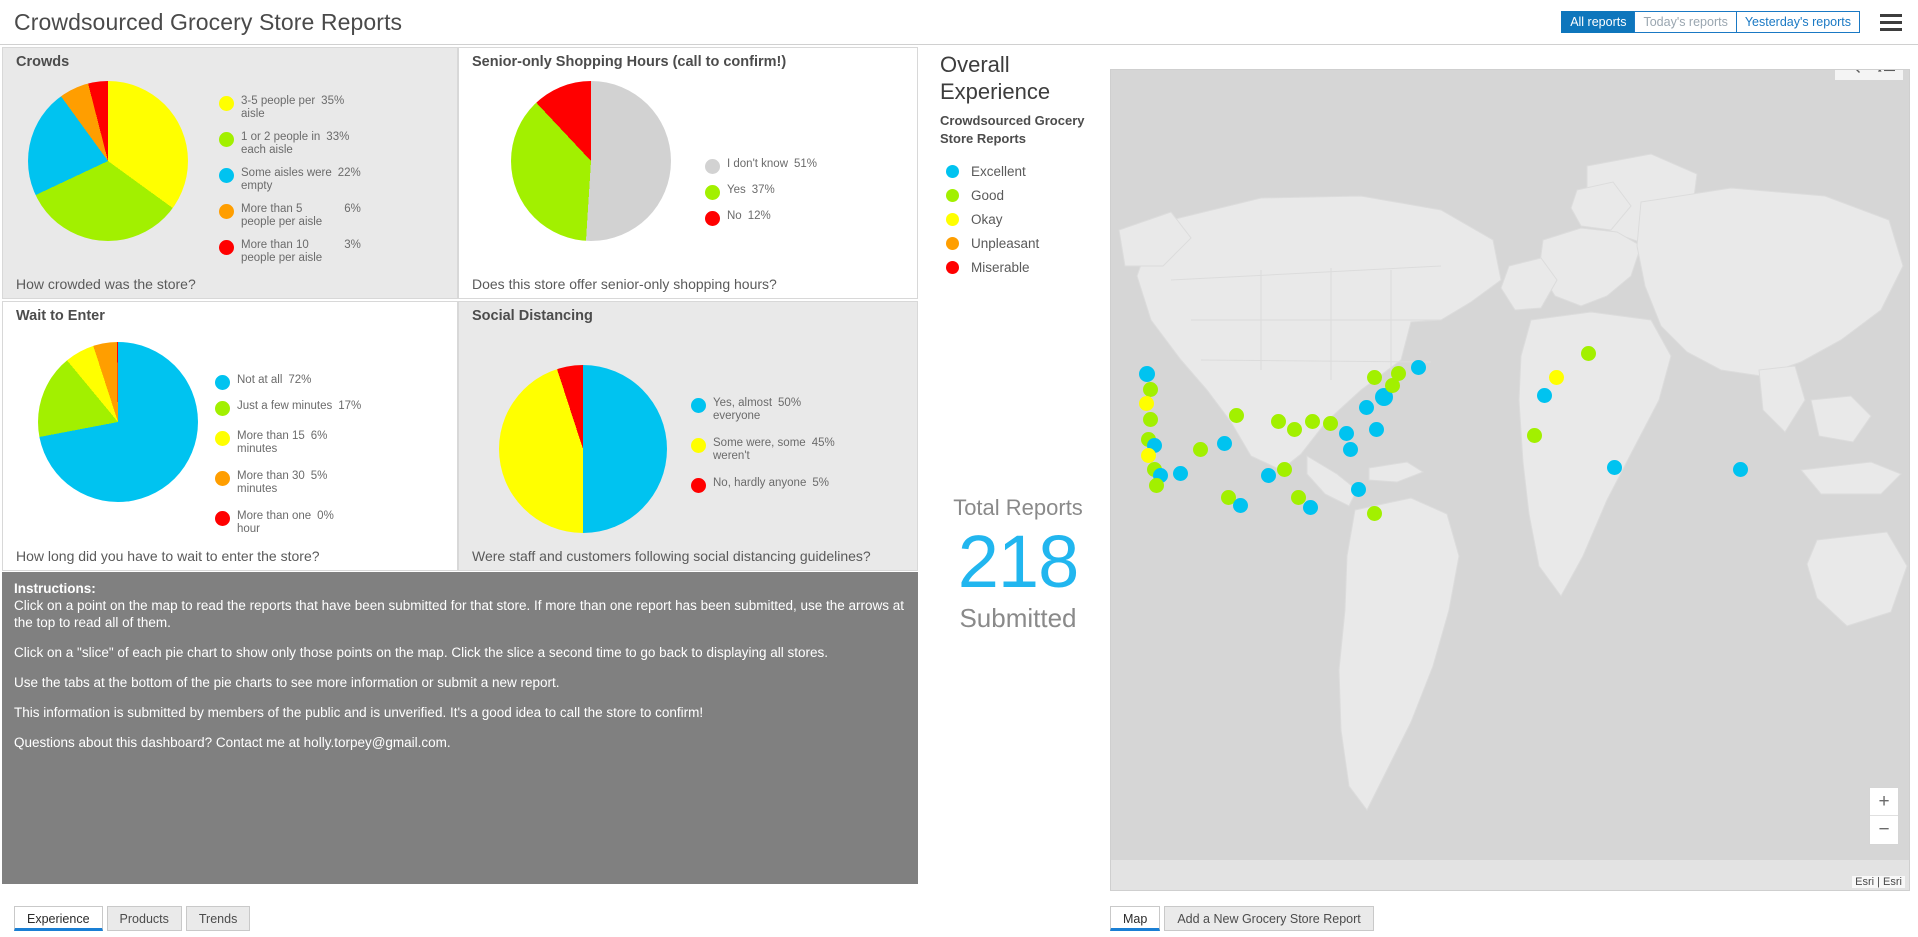  I want to click on legend-item: More than one hour 0%, so click(288, 523).